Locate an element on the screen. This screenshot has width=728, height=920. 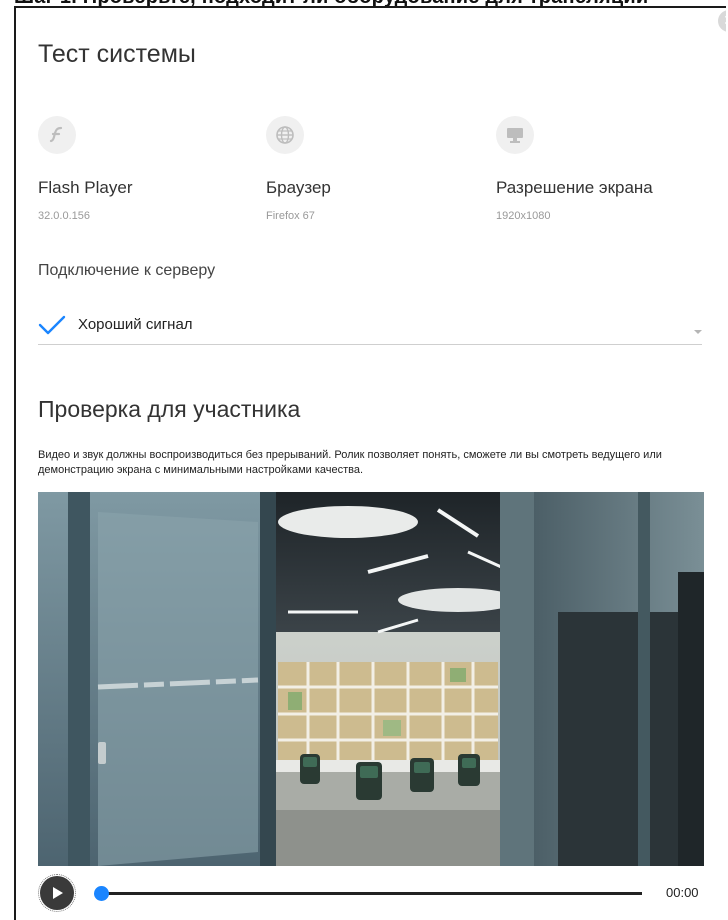
globe-icon is located at coordinates (285, 135).